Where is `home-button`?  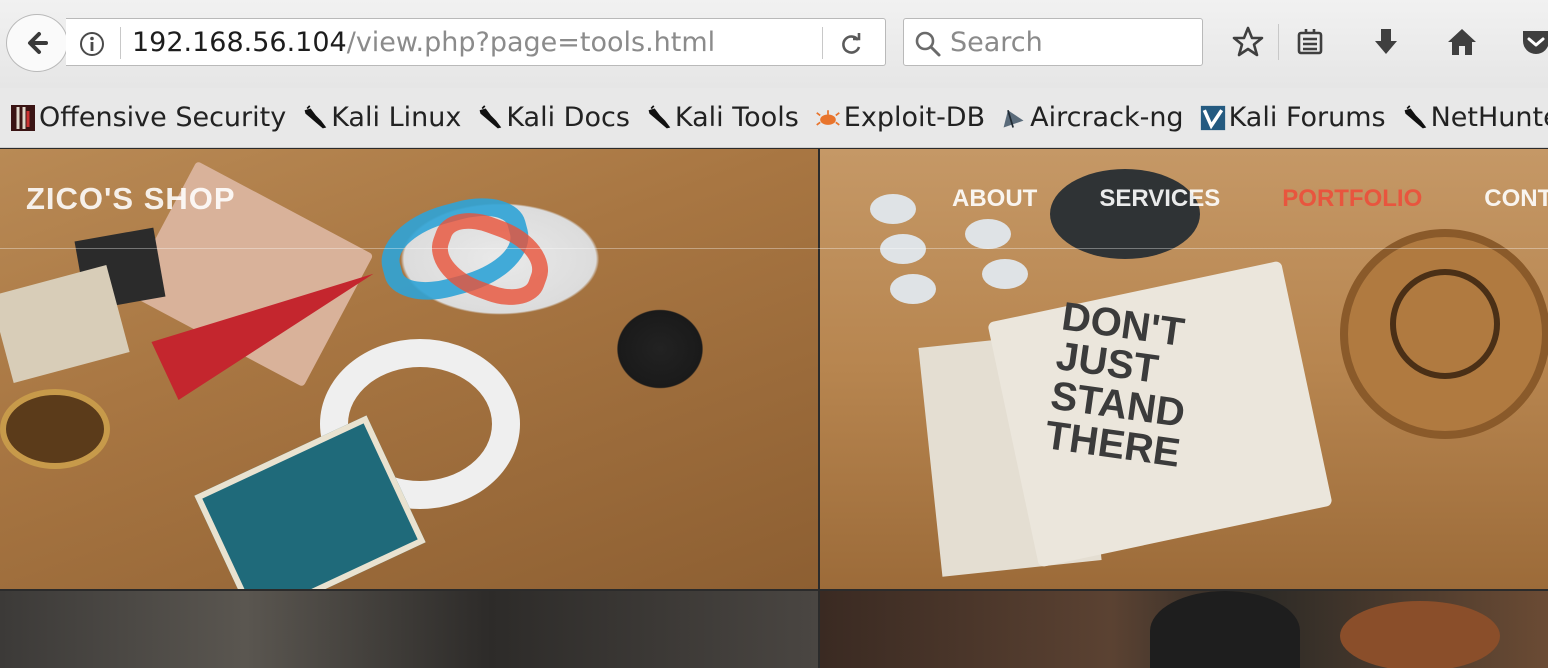
home-button is located at coordinates (1462, 42).